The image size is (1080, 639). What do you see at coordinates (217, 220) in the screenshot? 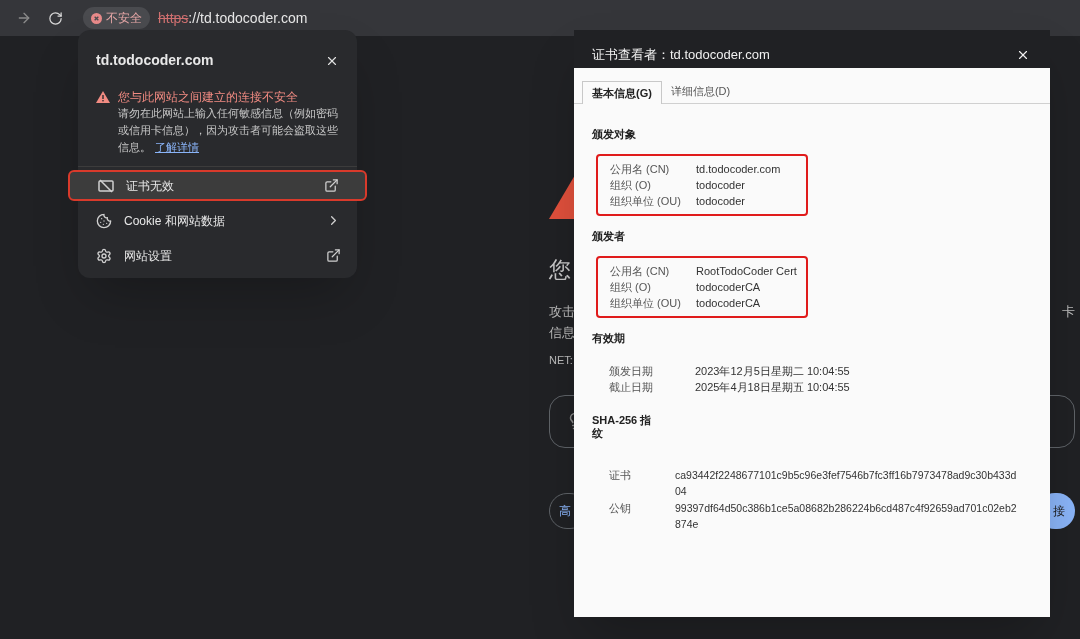
I see `popup-menu-item: Cookie 和网站数据` at bounding box center [217, 220].